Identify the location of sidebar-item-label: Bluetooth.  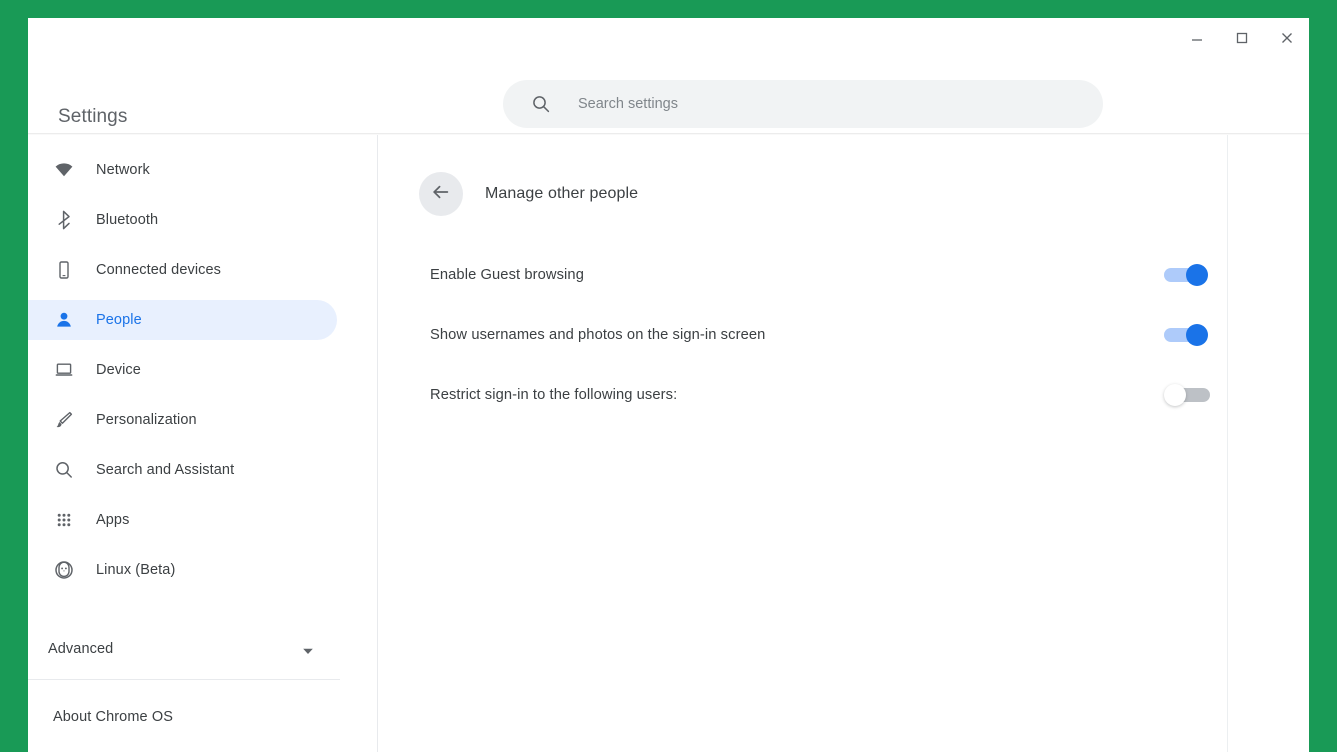
(127, 220).